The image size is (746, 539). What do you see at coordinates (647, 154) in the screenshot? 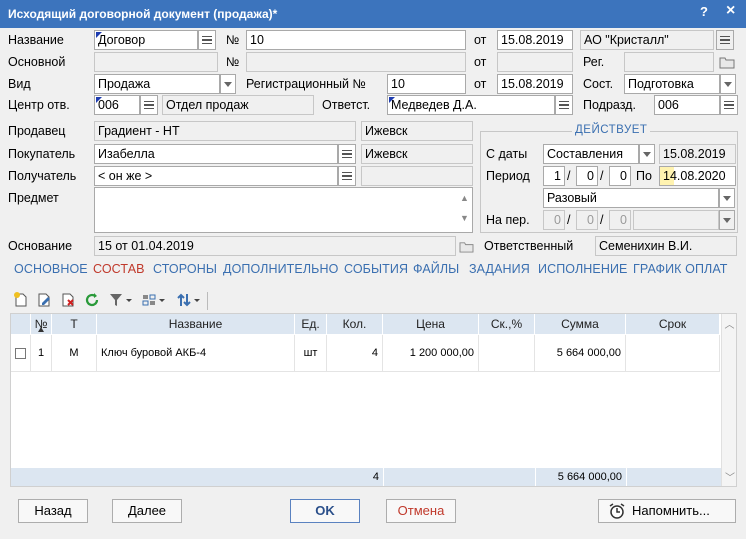
I see `from-mode-dropdown-icon` at bounding box center [647, 154].